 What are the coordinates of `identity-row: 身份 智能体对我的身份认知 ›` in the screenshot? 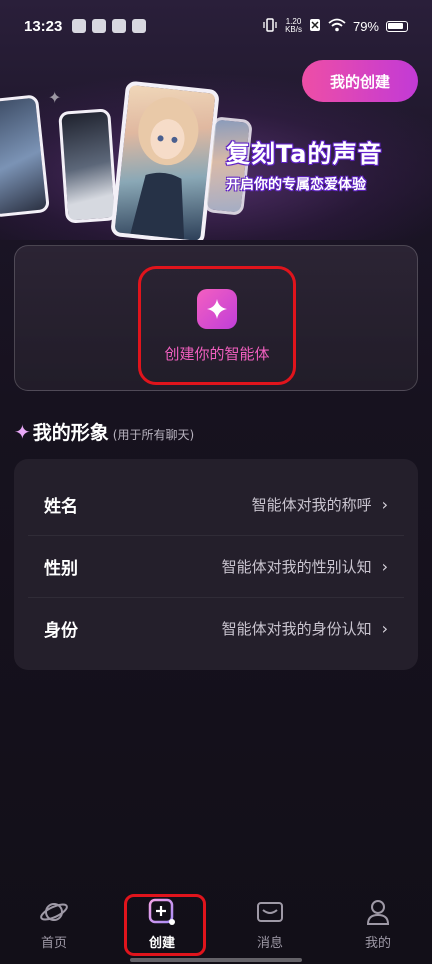 It's located at (216, 628).